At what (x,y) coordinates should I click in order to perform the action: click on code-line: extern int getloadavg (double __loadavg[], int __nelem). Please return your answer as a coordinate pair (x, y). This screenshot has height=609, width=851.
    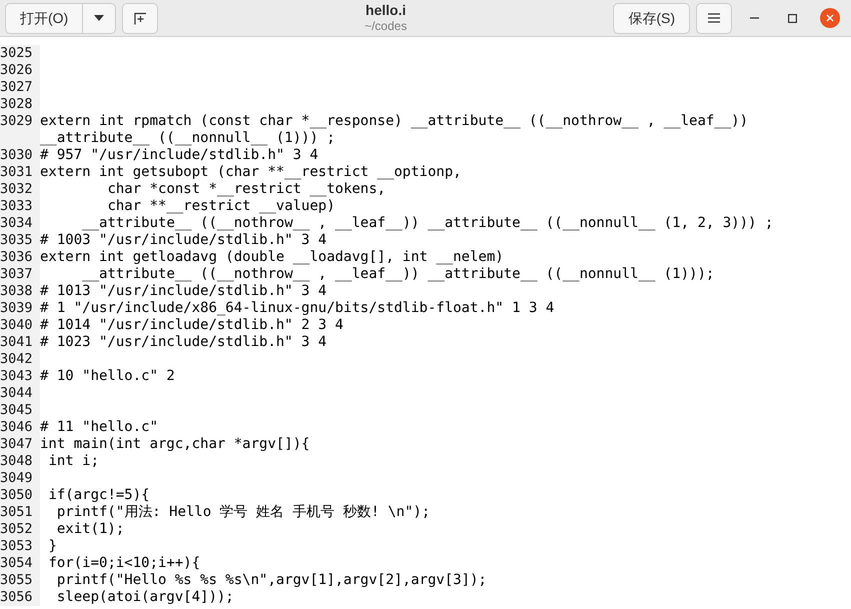
    Looking at the image, I should click on (272, 257).